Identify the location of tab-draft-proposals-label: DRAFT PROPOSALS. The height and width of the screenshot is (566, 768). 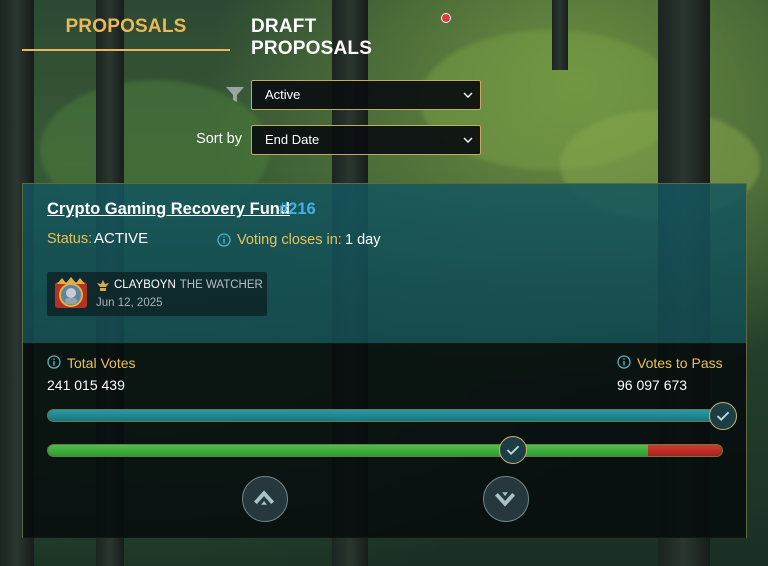
(312, 37).